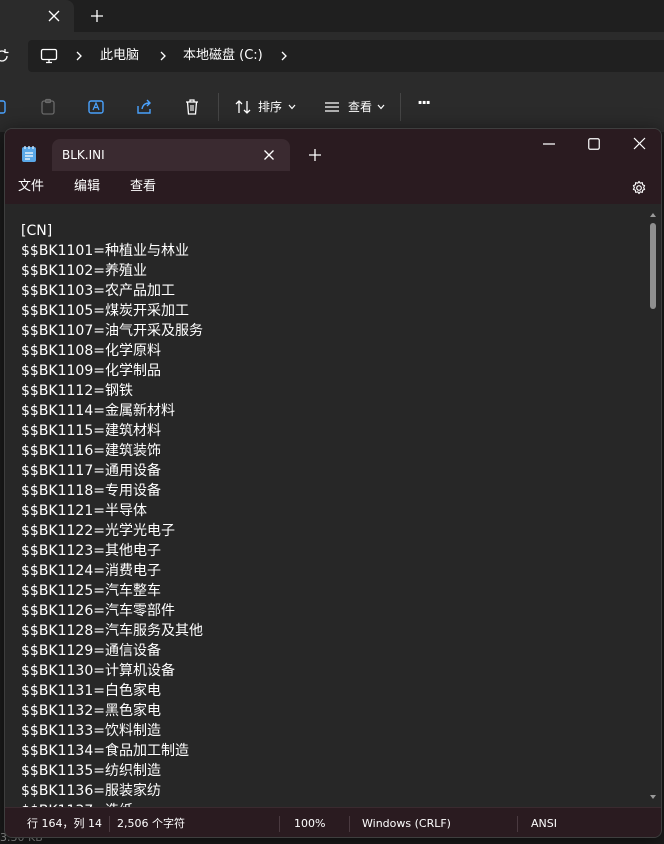 The width and height of the screenshot is (664, 844). I want to click on editor-line: $$BK1136=服装家纺, so click(331, 791).